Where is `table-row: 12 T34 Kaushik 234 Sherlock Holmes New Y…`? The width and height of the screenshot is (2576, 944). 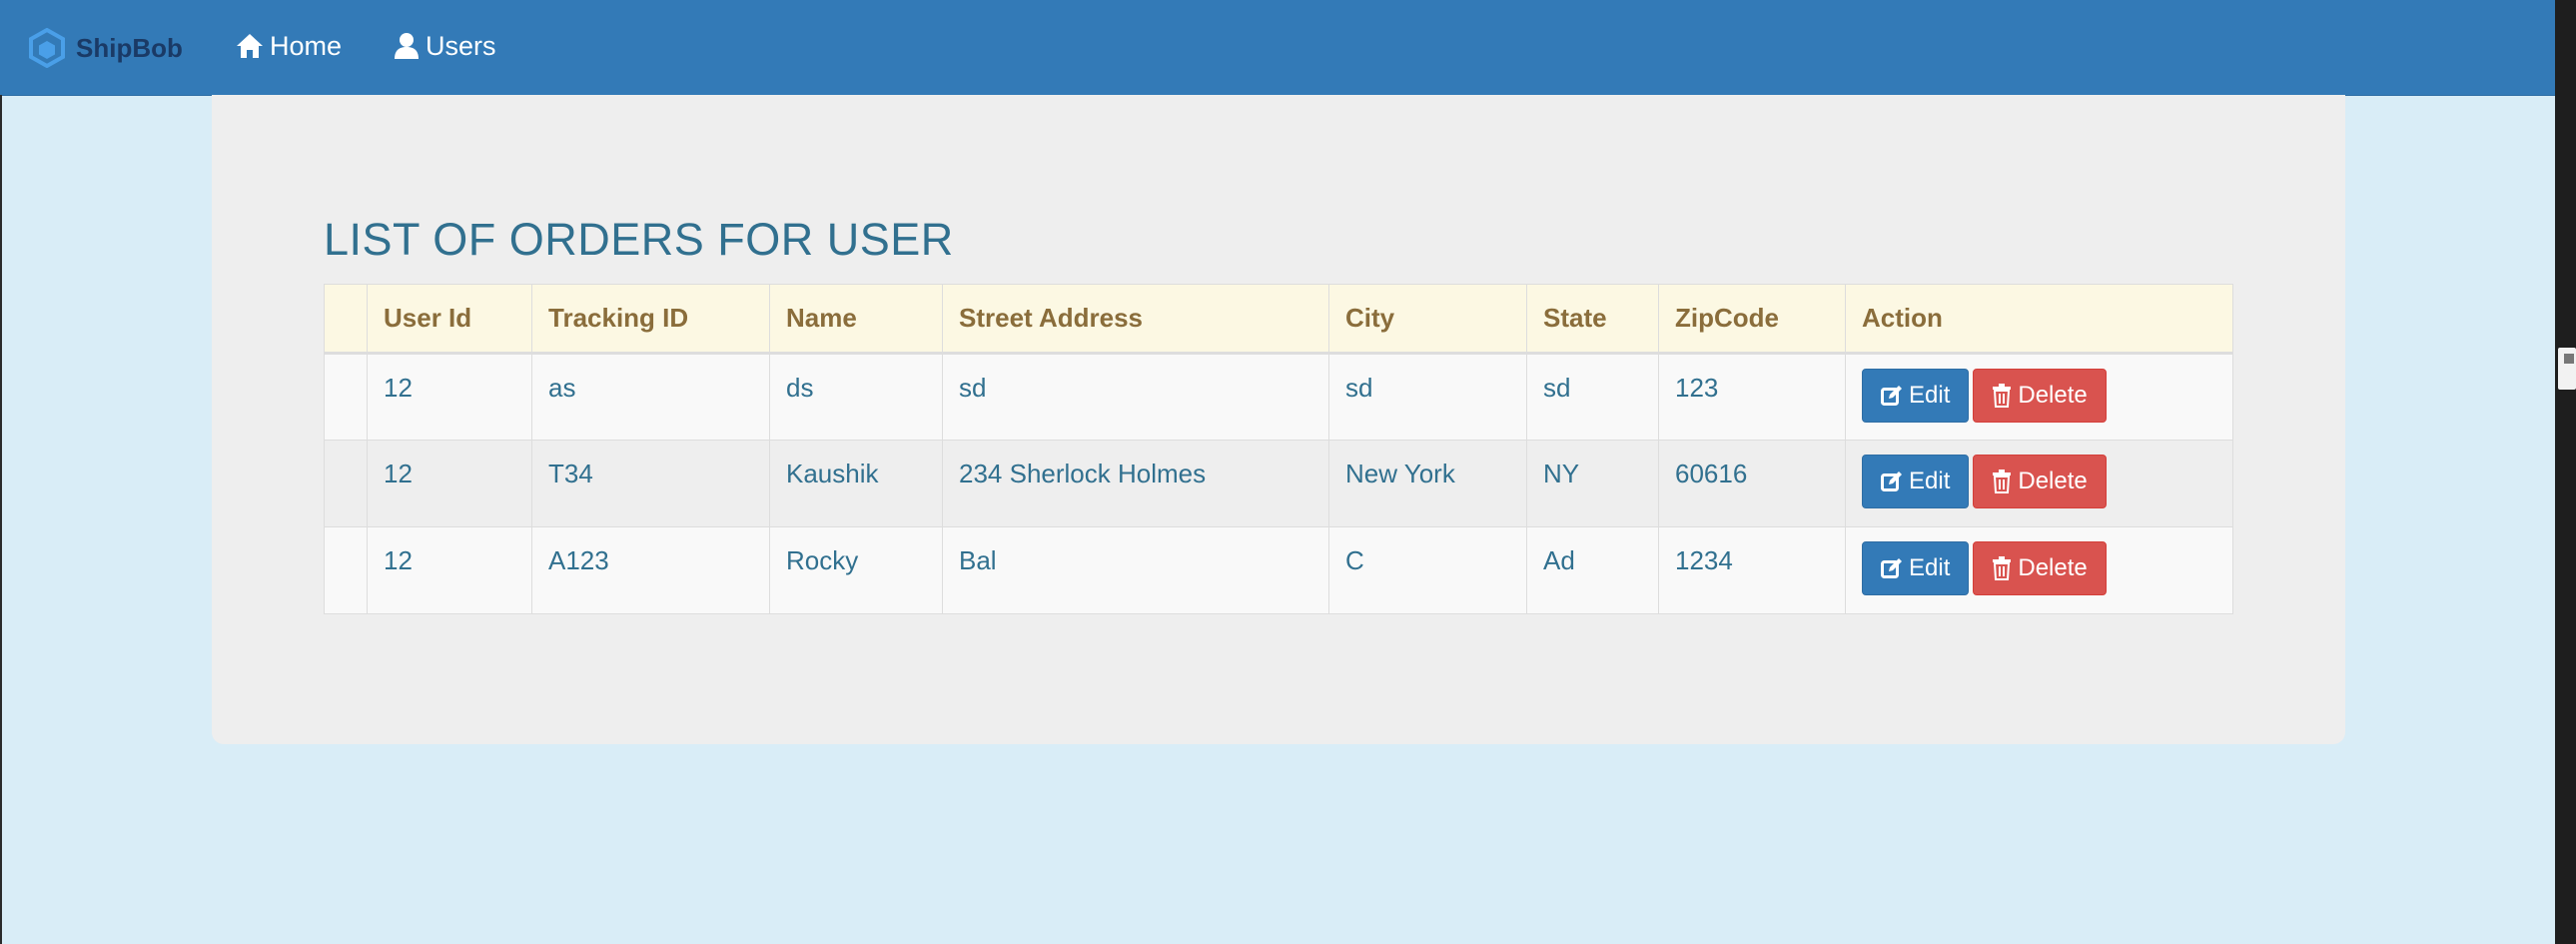
table-row: 12 T34 Kaushik 234 Sherlock Holmes New Y… is located at coordinates (1279, 483).